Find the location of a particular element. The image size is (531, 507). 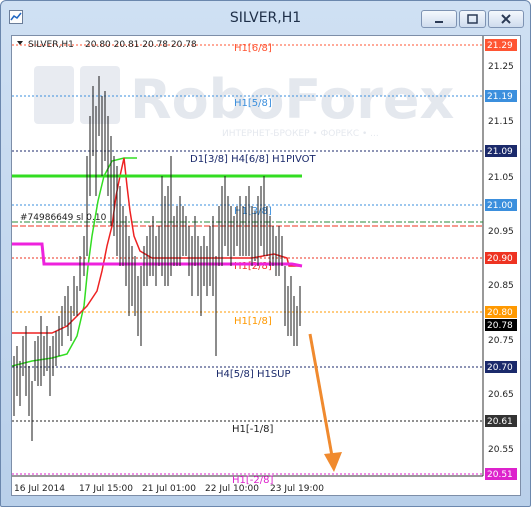

ohlc-values: 20.80 20.81 20.78 20.78 is located at coordinates (141, 45).